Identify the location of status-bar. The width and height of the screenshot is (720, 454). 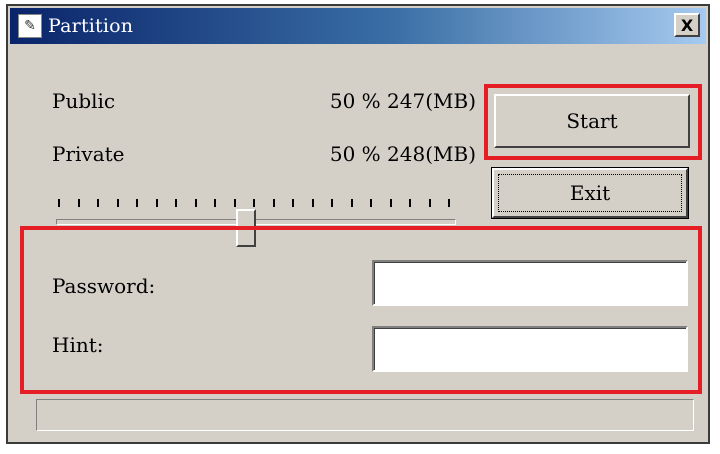
(365, 415).